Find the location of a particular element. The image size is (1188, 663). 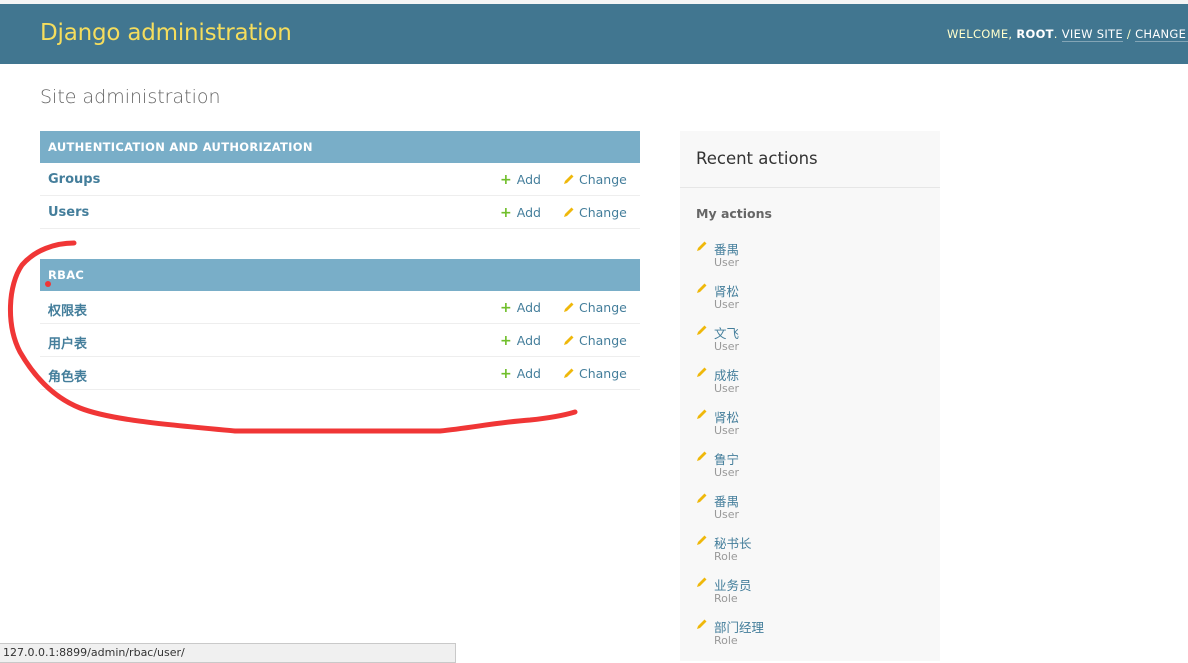

view-site-link: VIEW SITE is located at coordinates (1092, 34).